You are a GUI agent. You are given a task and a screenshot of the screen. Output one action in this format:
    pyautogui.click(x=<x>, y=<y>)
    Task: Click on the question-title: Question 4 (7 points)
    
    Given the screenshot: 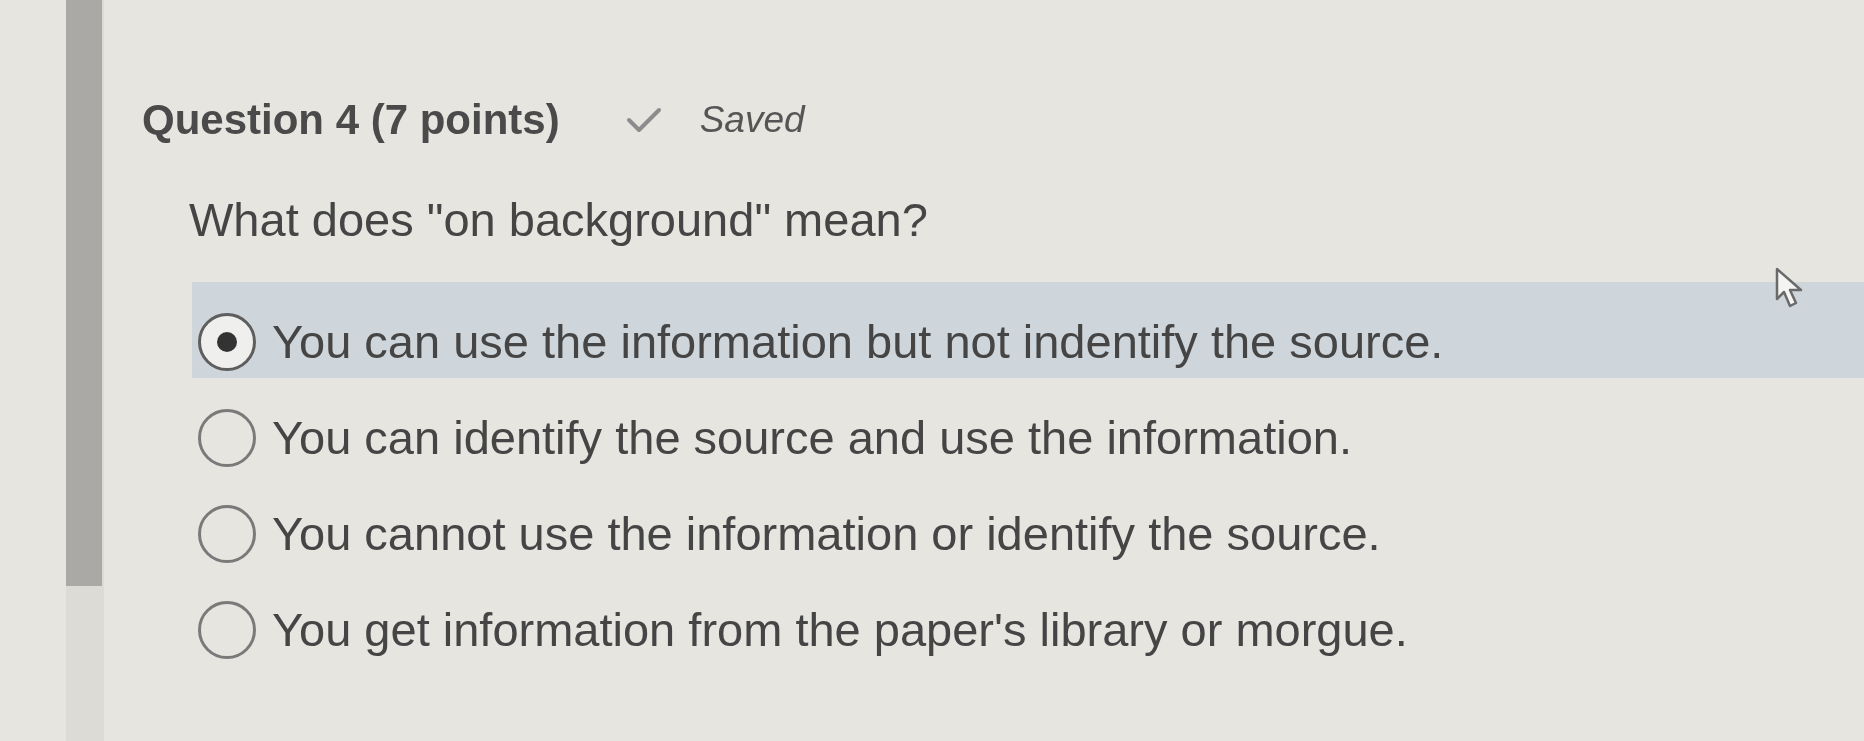 What is the action you would take?
    pyautogui.click(x=351, y=120)
    